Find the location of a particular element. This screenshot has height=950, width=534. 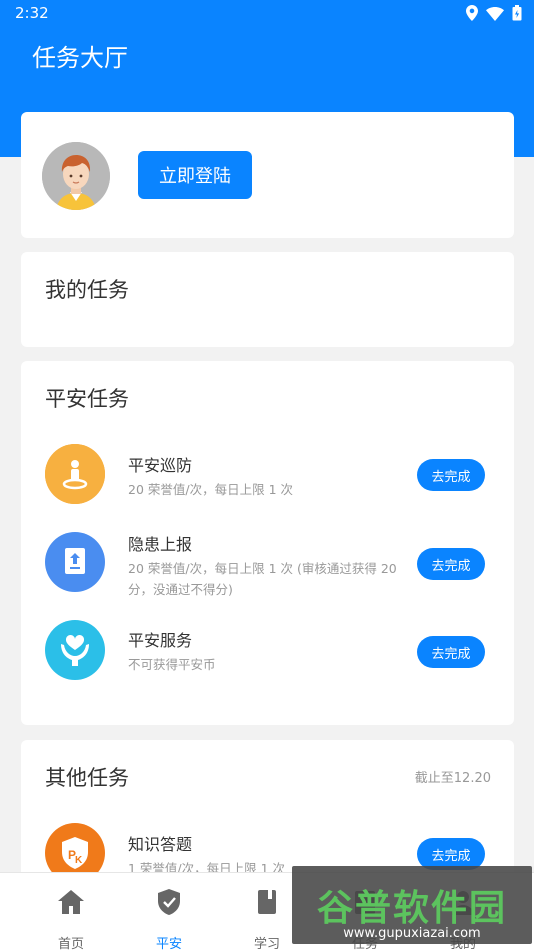

wifi-icon is located at coordinates (495, 15).